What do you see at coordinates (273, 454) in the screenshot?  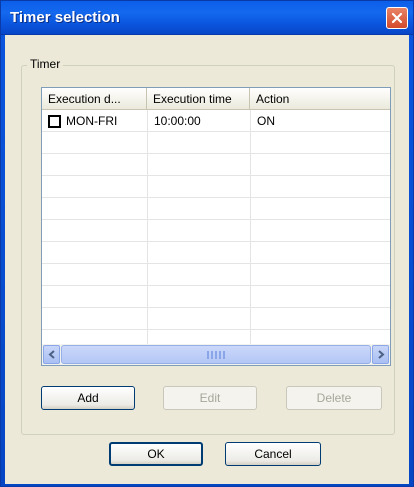 I see `cancel-button: Cancel` at bounding box center [273, 454].